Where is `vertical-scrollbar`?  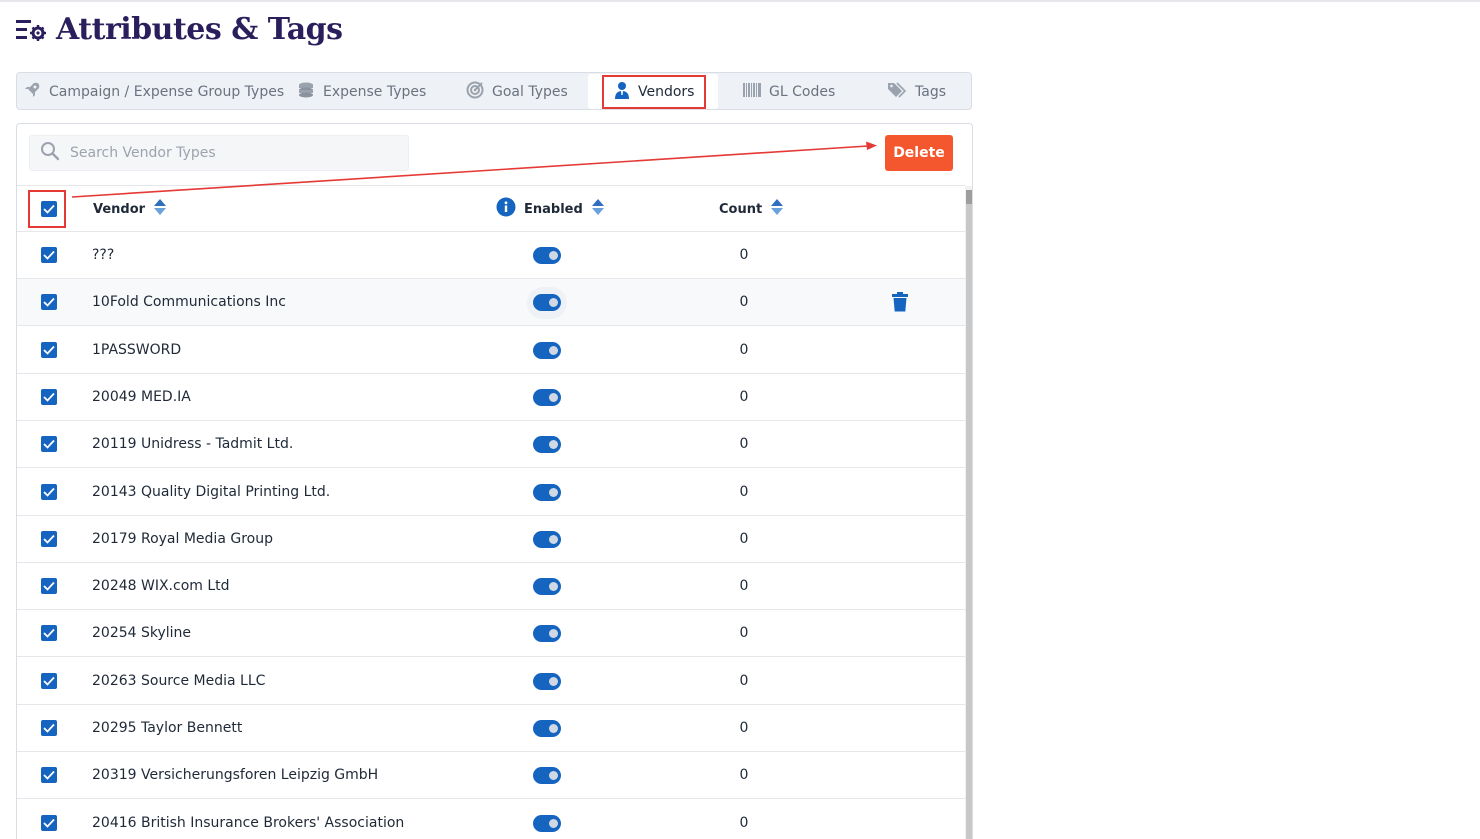
vertical-scrollbar is located at coordinates (968, 512).